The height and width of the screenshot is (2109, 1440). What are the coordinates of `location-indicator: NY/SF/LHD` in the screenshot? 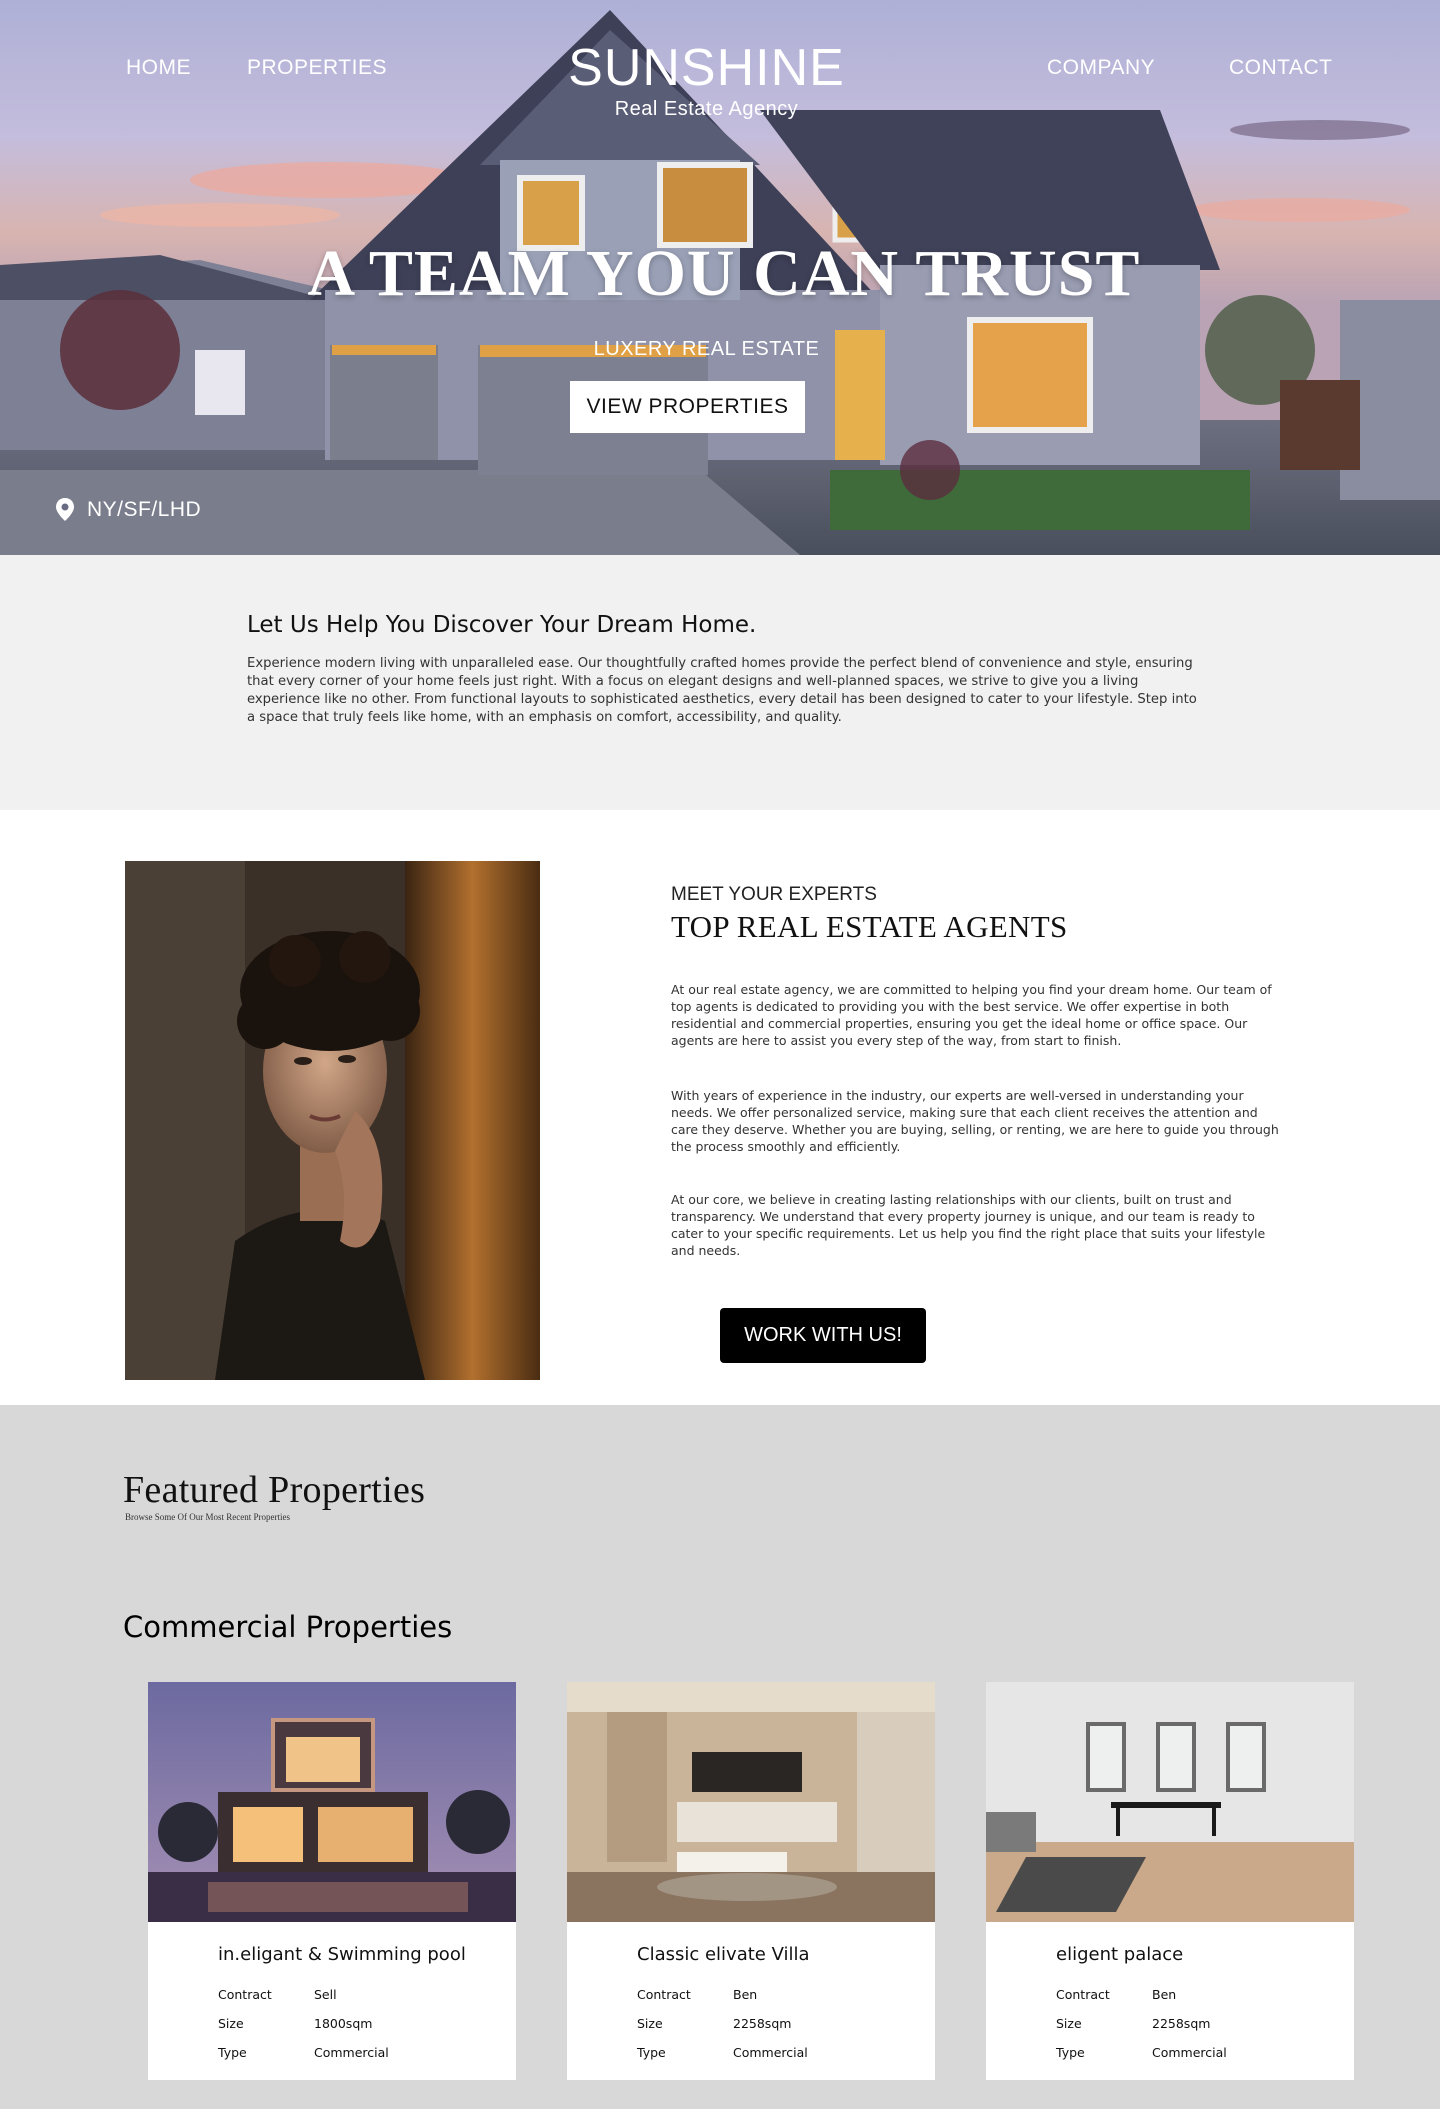 It's located at (128, 510).